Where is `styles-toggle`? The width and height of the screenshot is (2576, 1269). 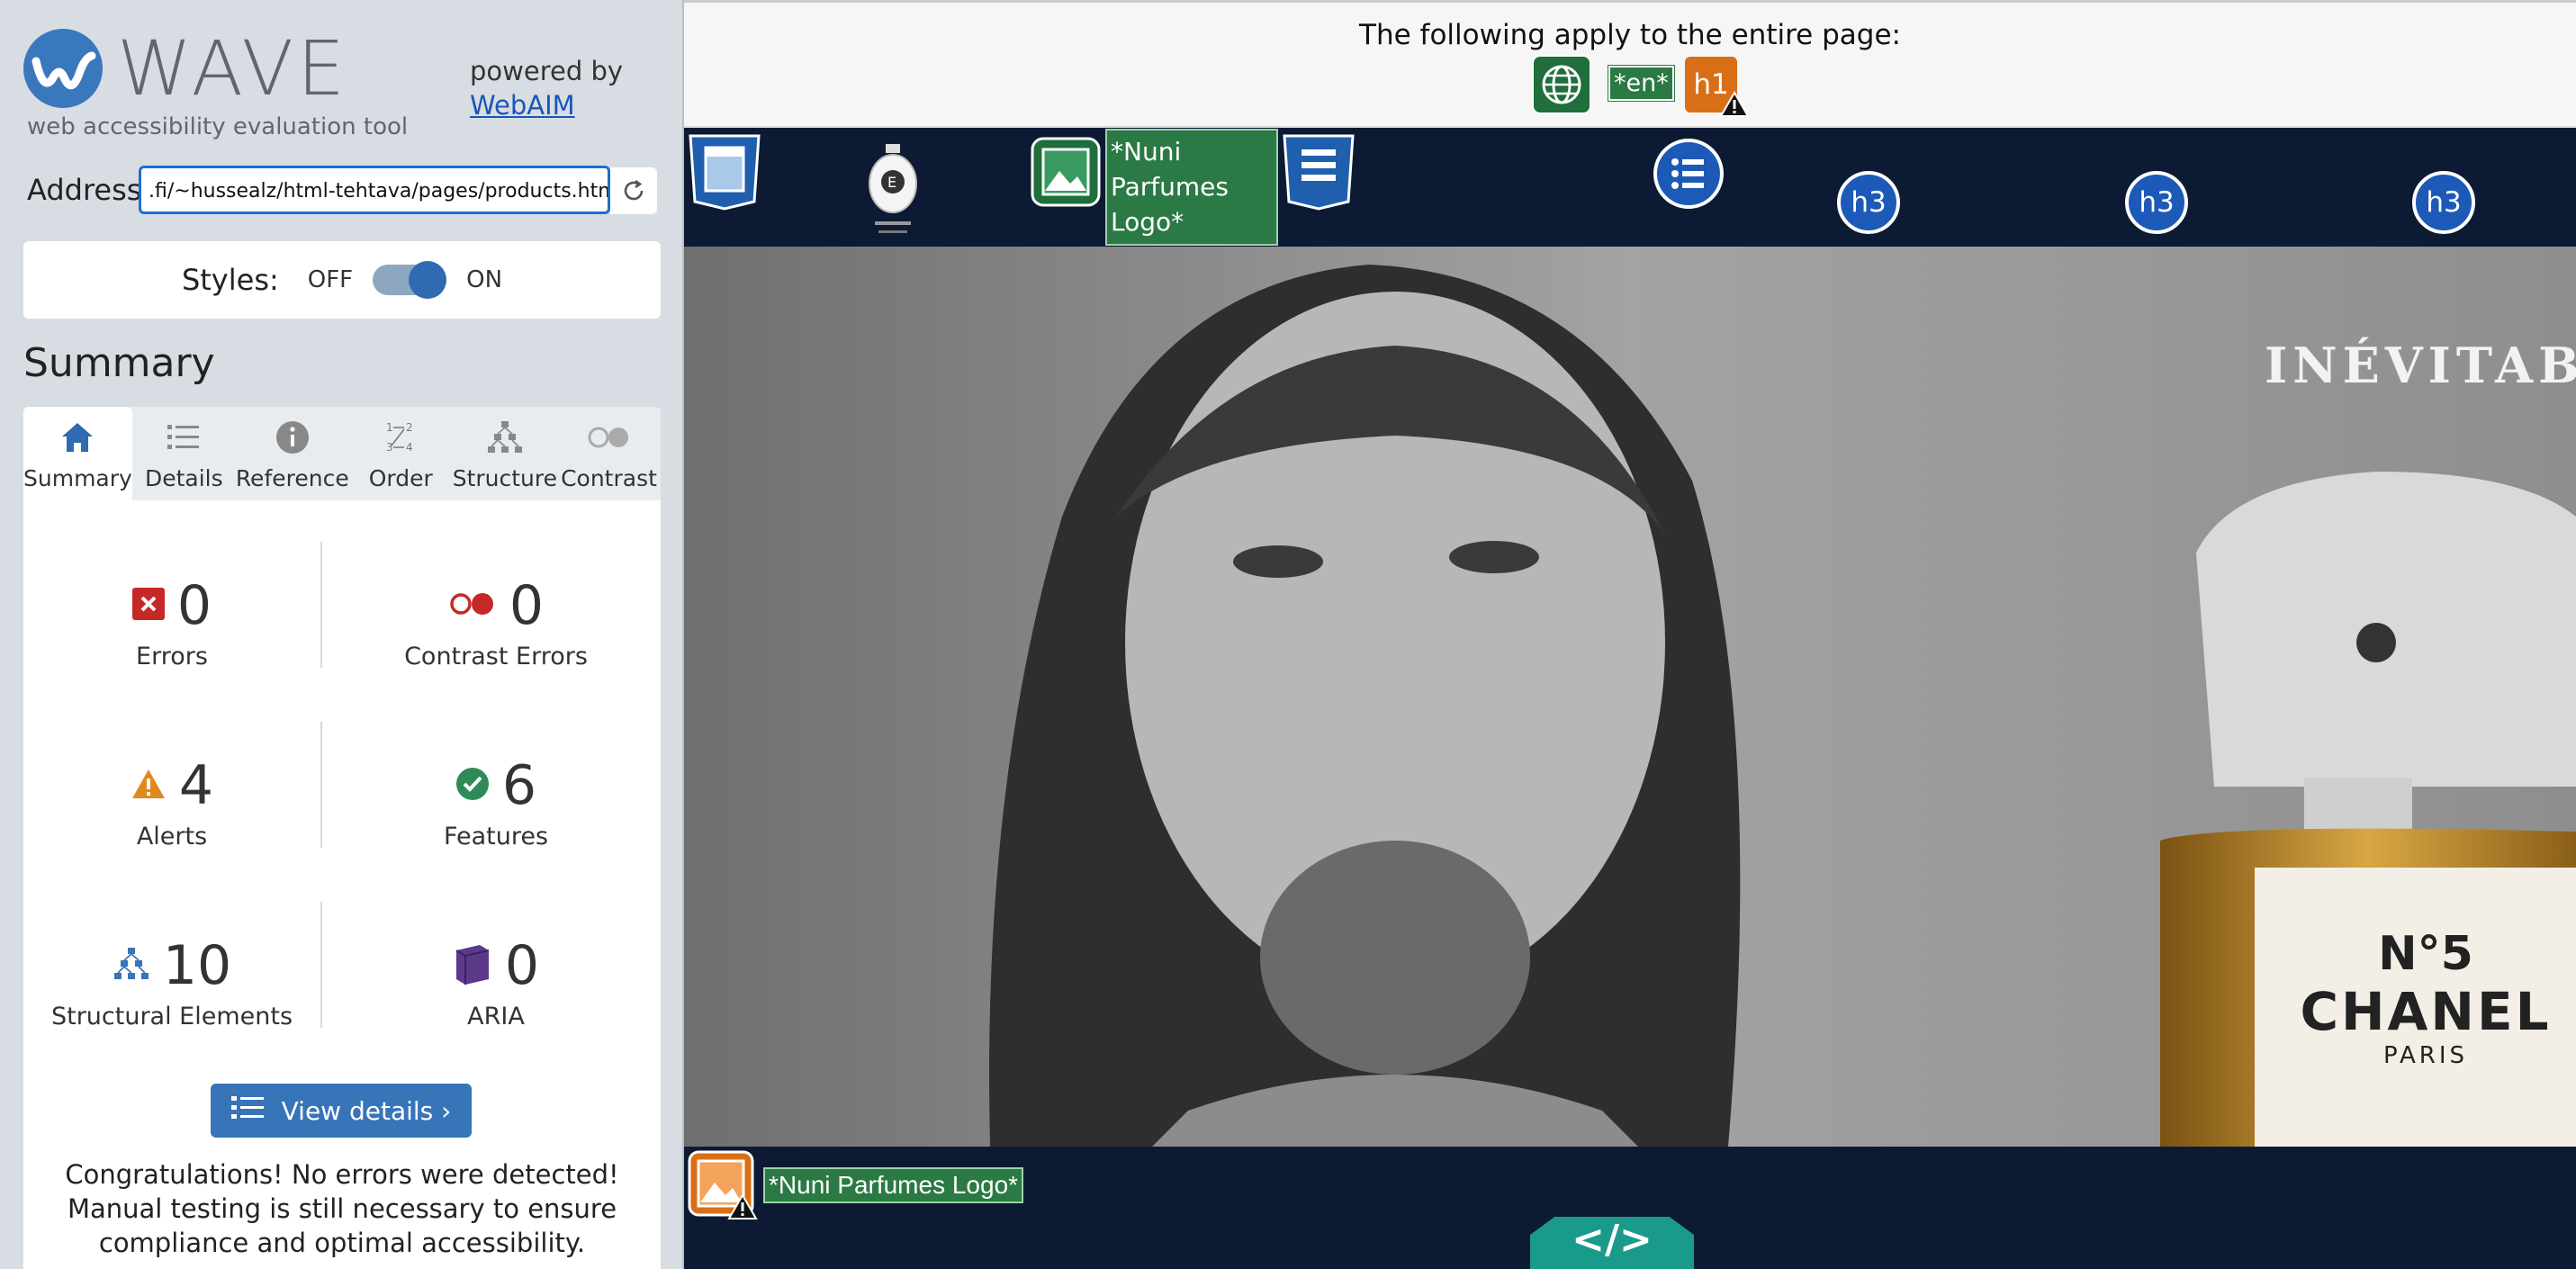 styles-toggle is located at coordinates (410, 280).